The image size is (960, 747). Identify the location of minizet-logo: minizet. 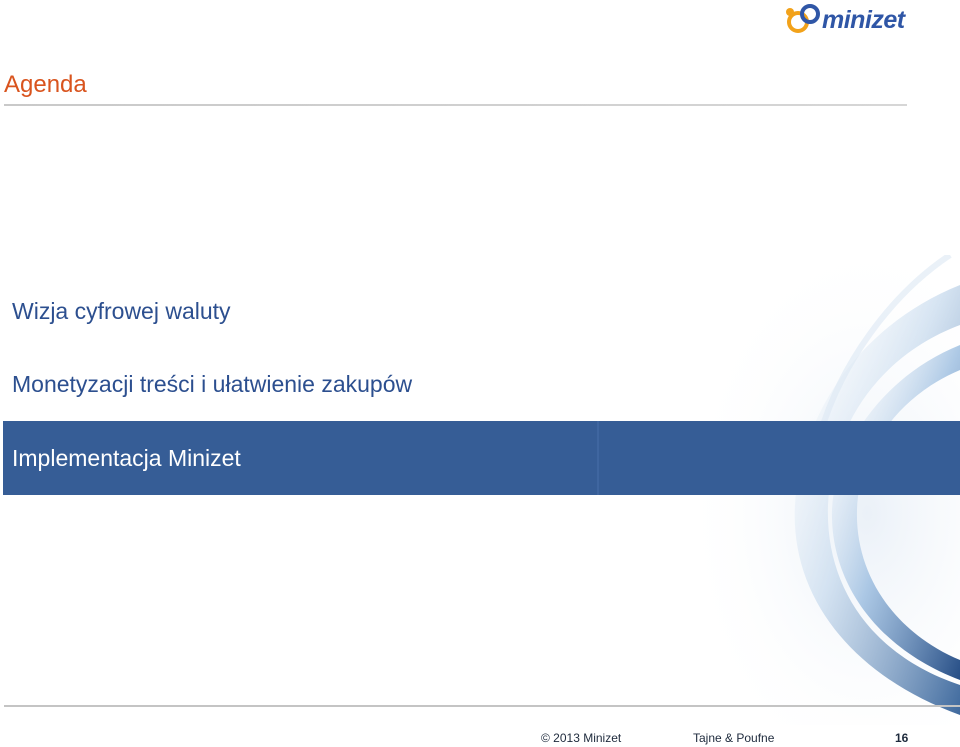
(854, 20).